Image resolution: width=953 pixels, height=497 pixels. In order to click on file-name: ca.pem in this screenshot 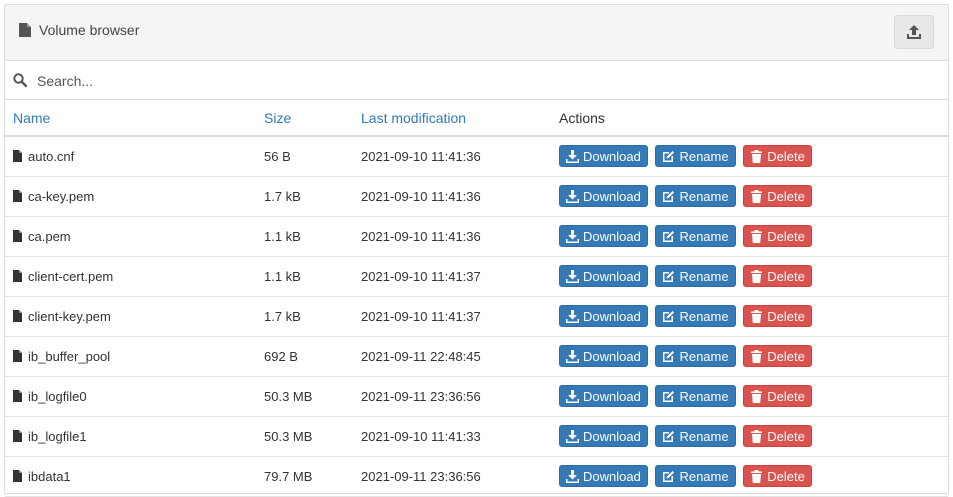, I will do `click(49, 236)`.